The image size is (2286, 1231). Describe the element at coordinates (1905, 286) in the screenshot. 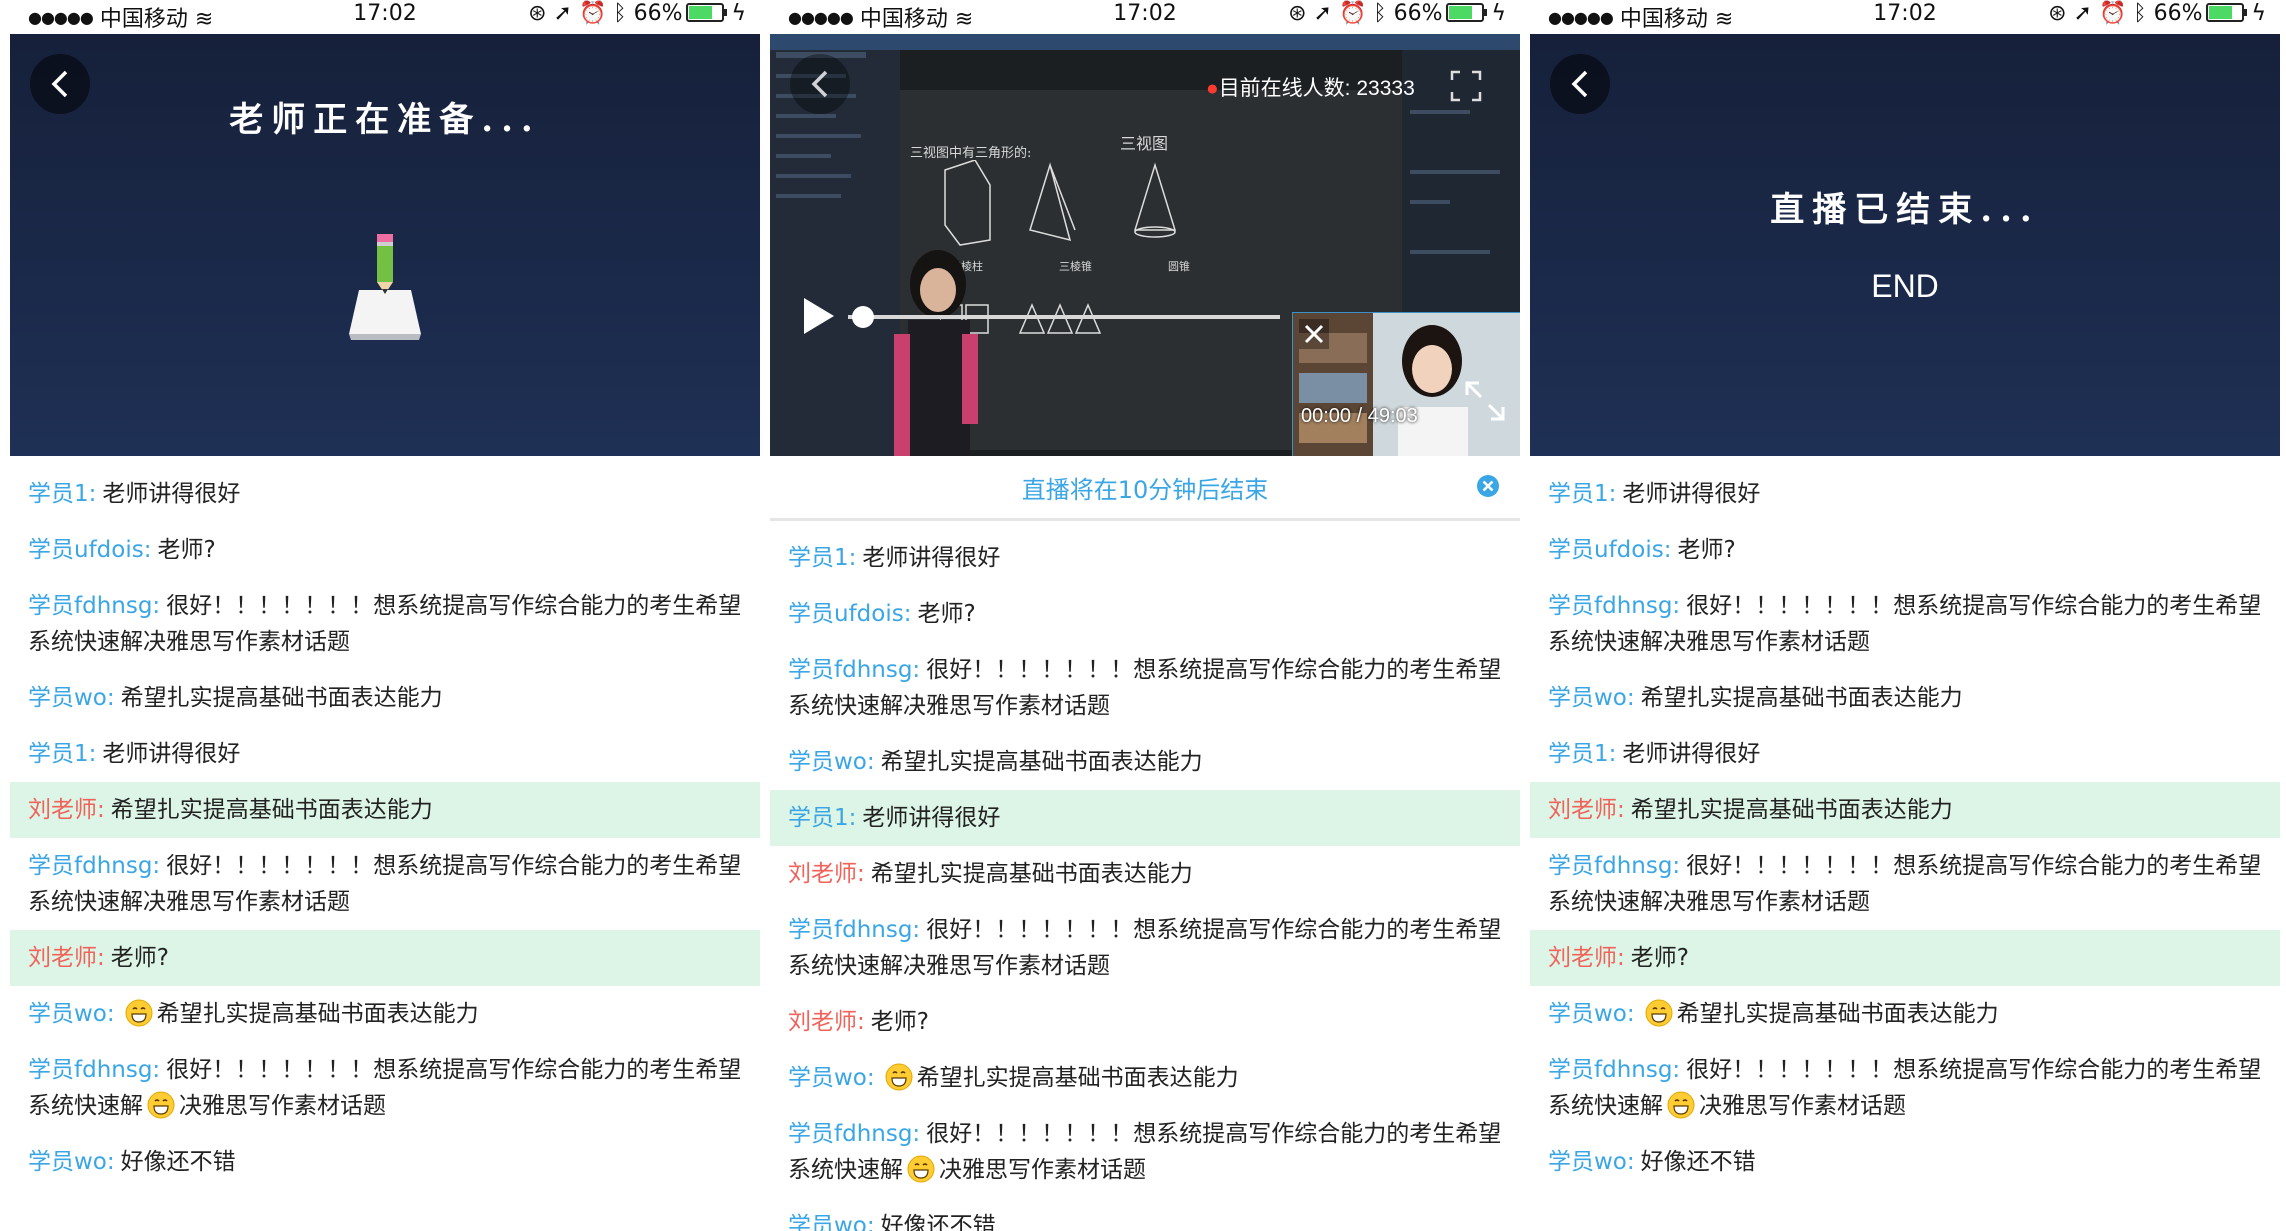

I see `end-label: END` at that location.